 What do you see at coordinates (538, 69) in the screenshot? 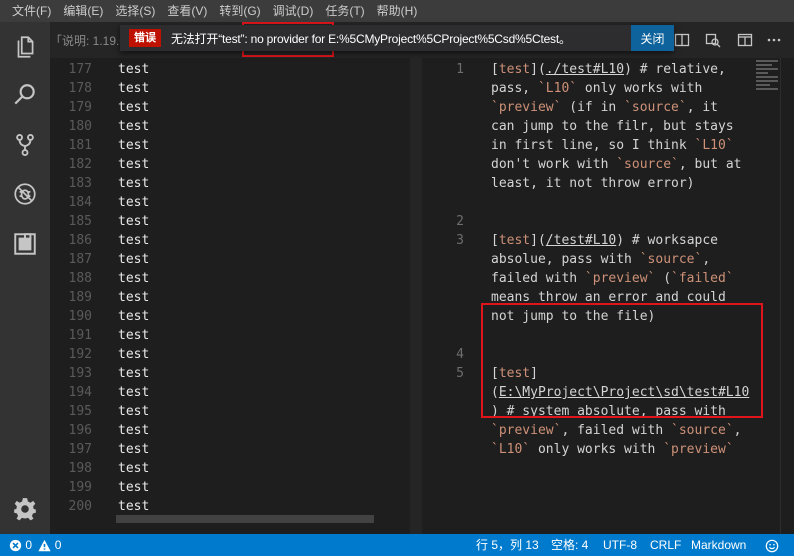
I see `text-segment: ](` at bounding box center [538, 69].